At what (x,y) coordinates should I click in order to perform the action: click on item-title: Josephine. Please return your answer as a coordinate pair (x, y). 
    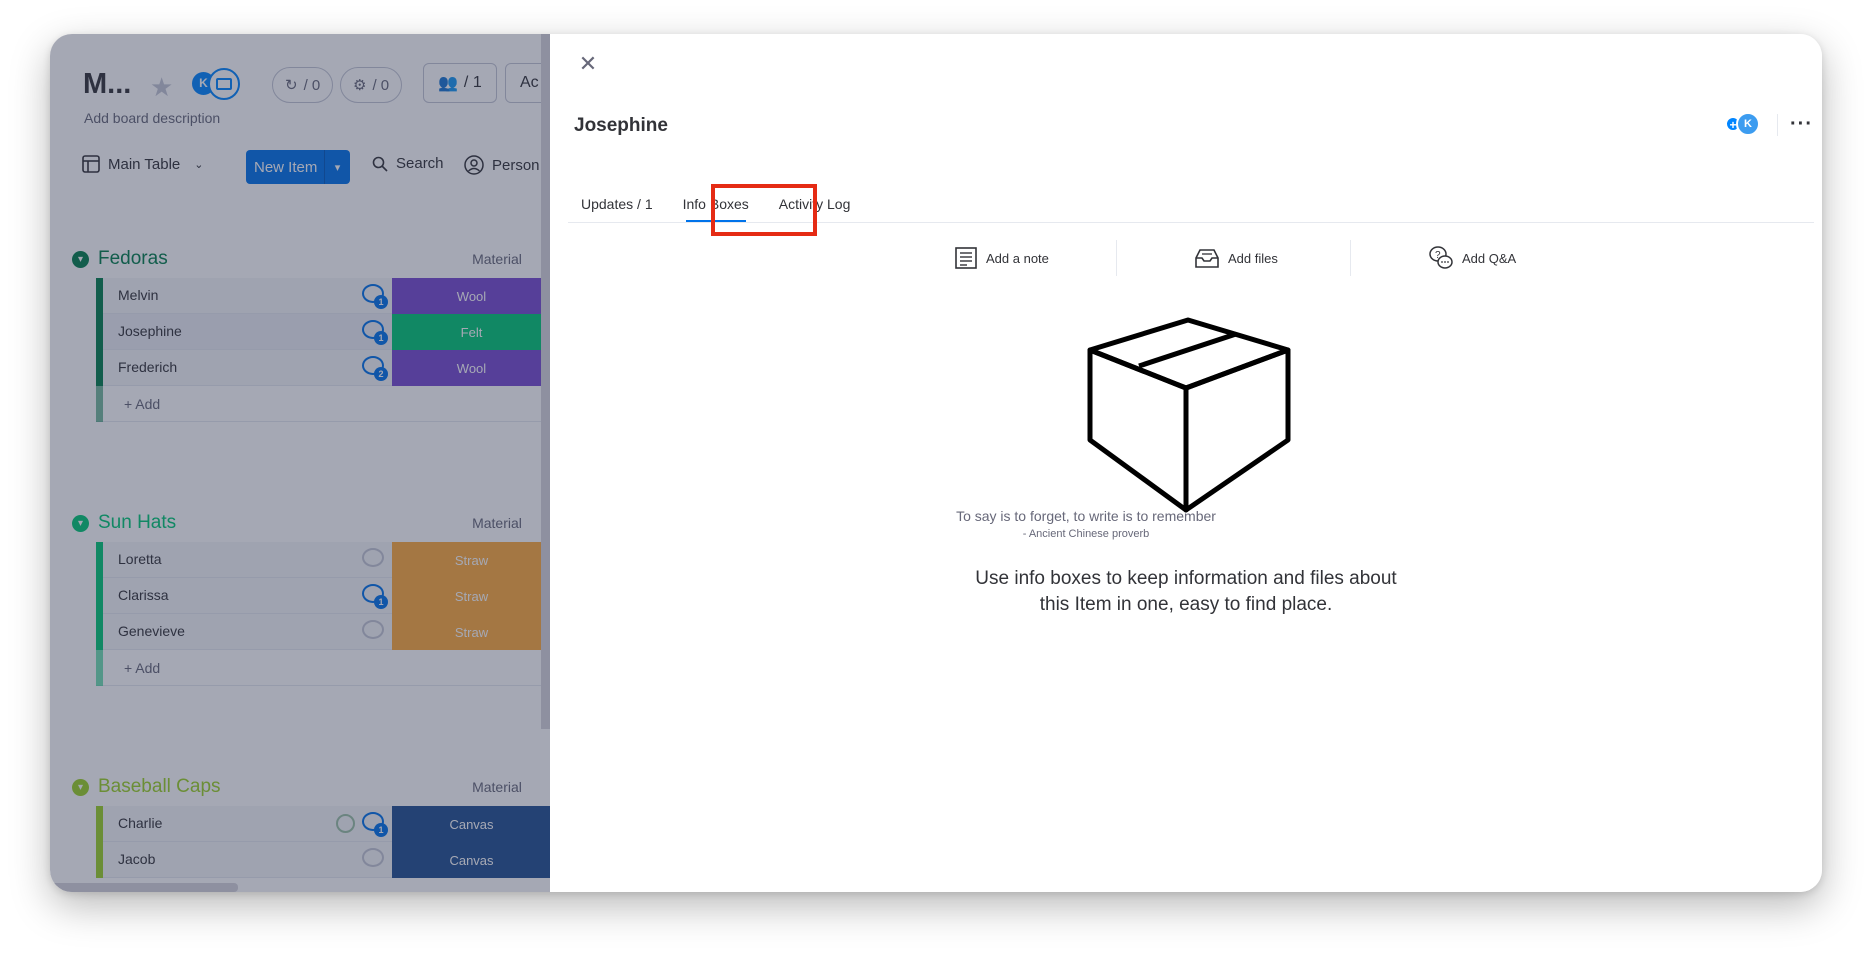
    Looking at the image, I should click on (621, 126).